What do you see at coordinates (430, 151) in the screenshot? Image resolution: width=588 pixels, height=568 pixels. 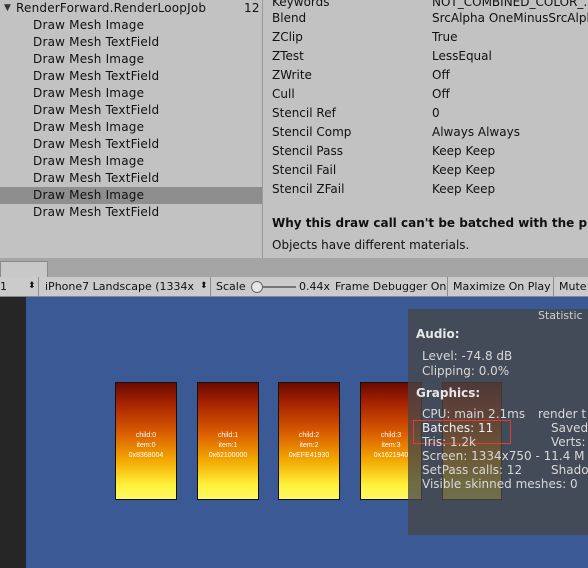 I see `property-row: Stencil Pass Keep Keep` at bounding box center [430, 151].